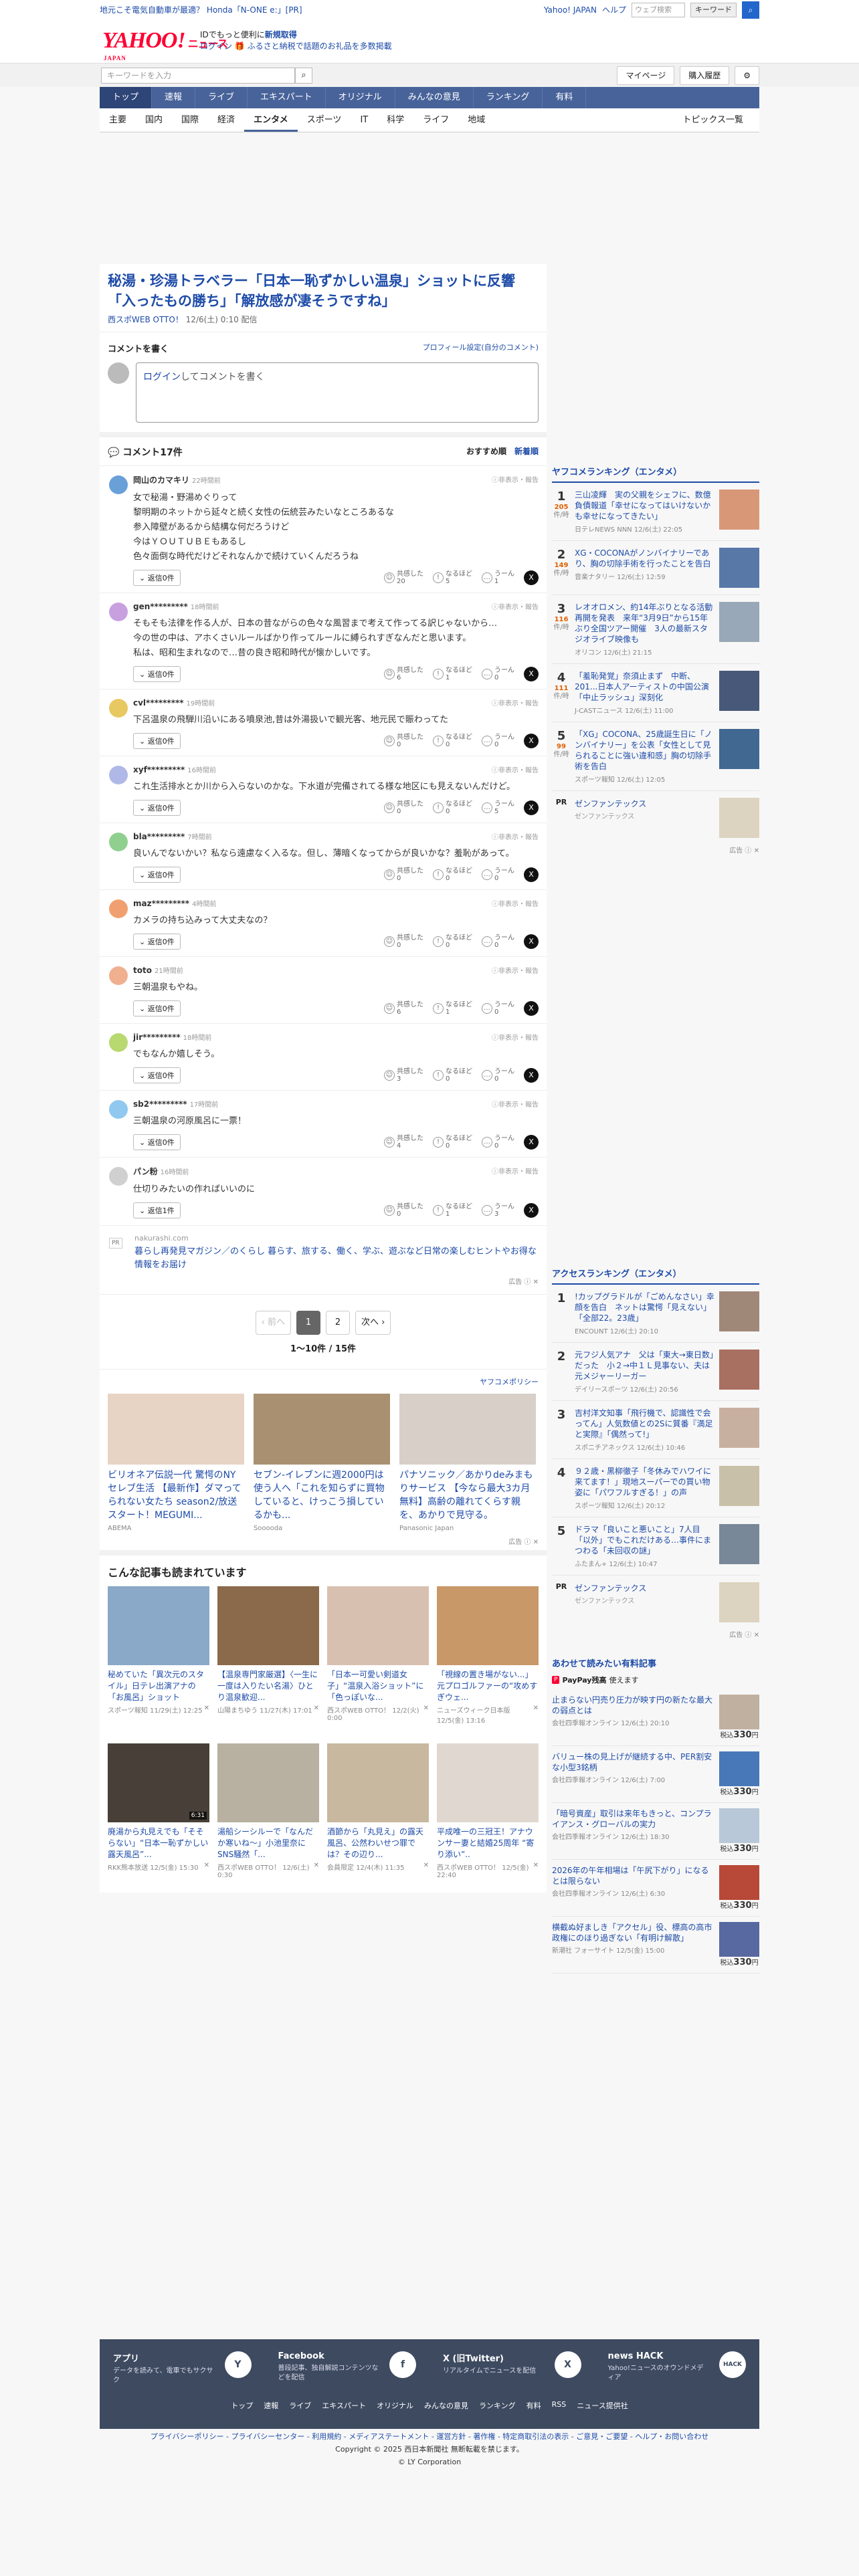 Image resolution: width=859 pixels, height=2576 pixels. Describe the element at coordinates (344, 2405) in the screenshot. I see `footer-link: エキスパート` at that location.